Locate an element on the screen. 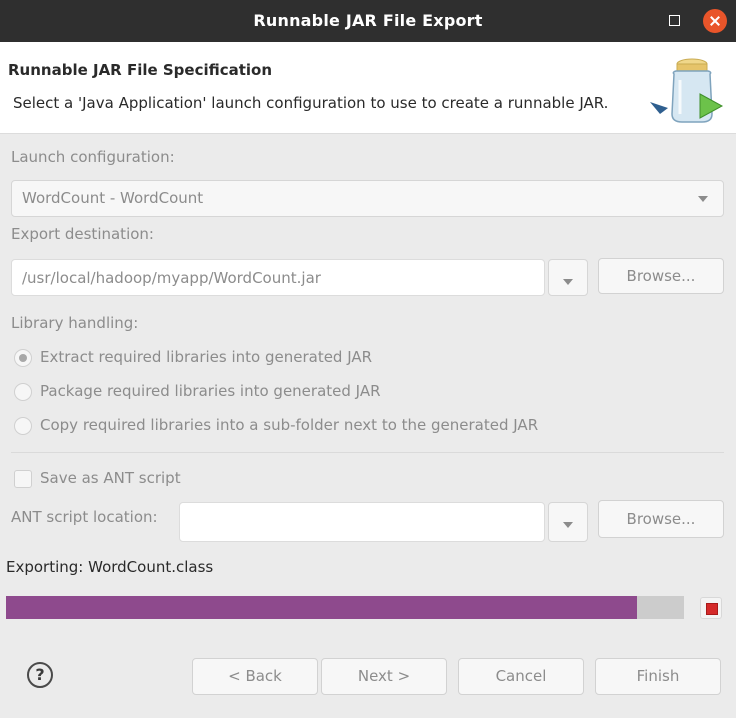 This screenshot has height=718, width=736. ant-location-dropdown is located at coordinates (568, 522).